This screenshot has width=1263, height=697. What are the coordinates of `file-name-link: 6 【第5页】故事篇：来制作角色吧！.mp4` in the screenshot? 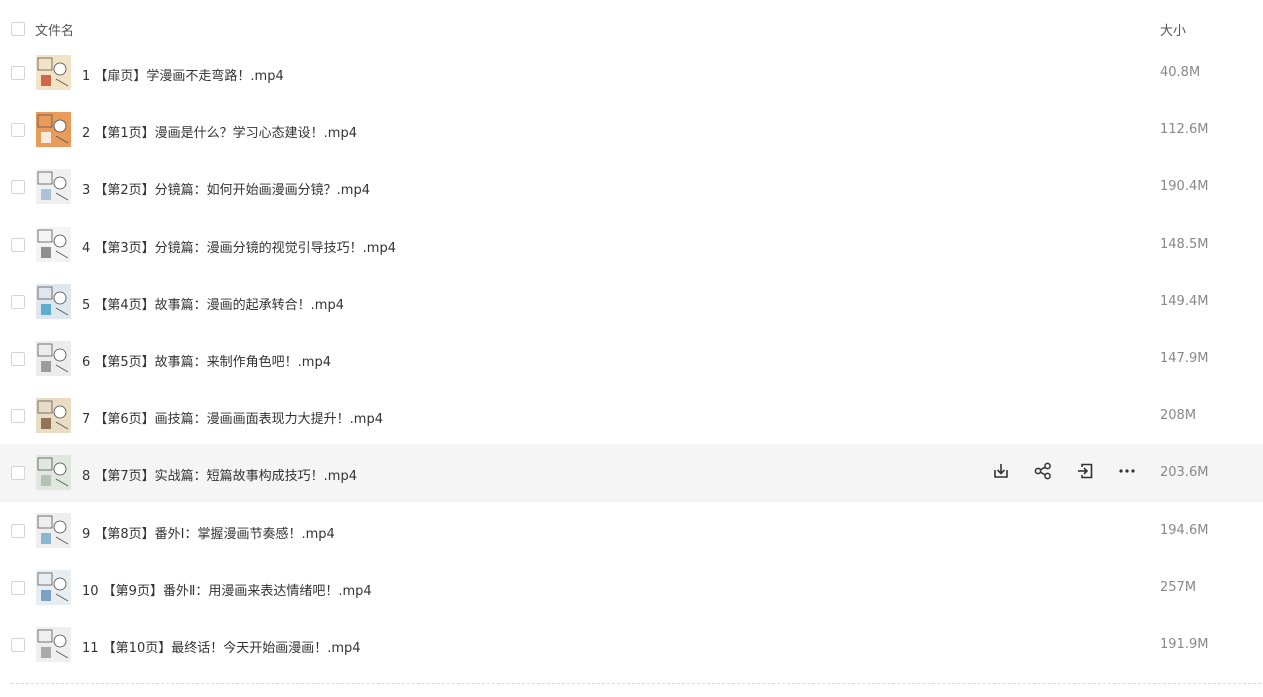 It's located at (206, 360).